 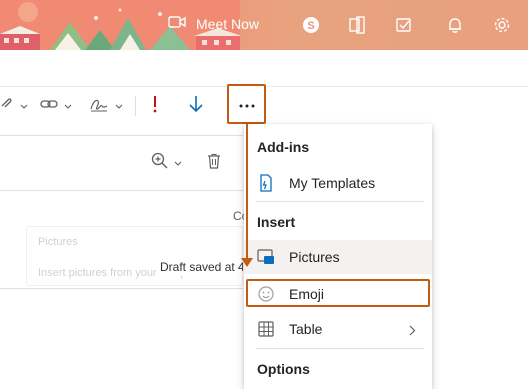 What do you see at coordinates (314, 257) in the screenshot?
I see `menu-item-label: Pictures` at bounding box center [314, 257].